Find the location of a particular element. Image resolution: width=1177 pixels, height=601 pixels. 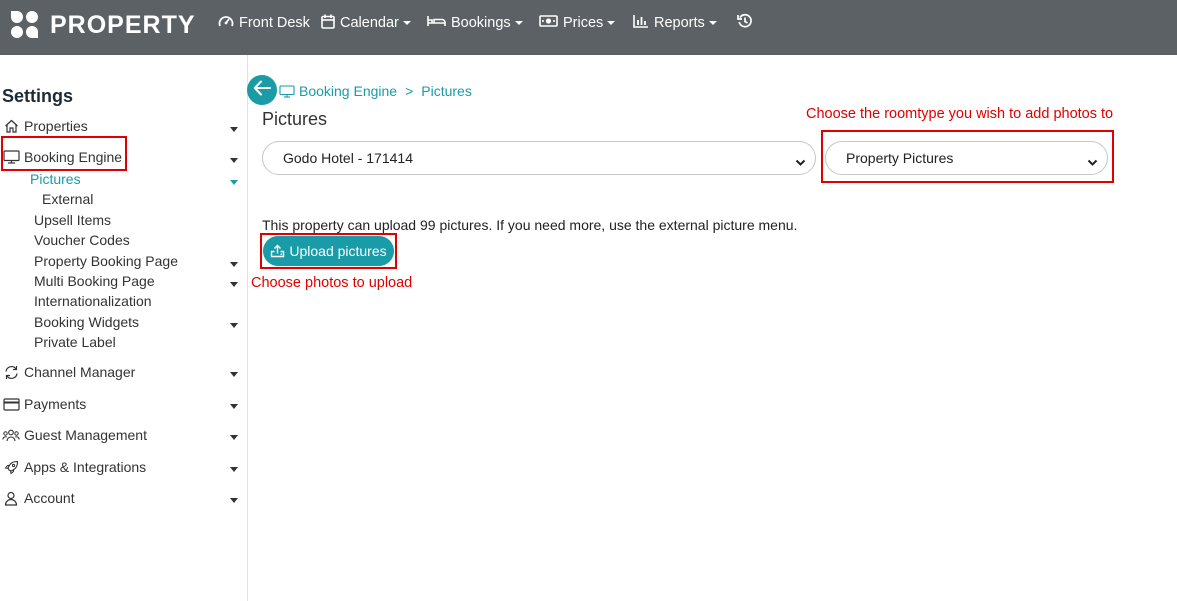

arrow-left-icon is located at coordinates (262, 90).